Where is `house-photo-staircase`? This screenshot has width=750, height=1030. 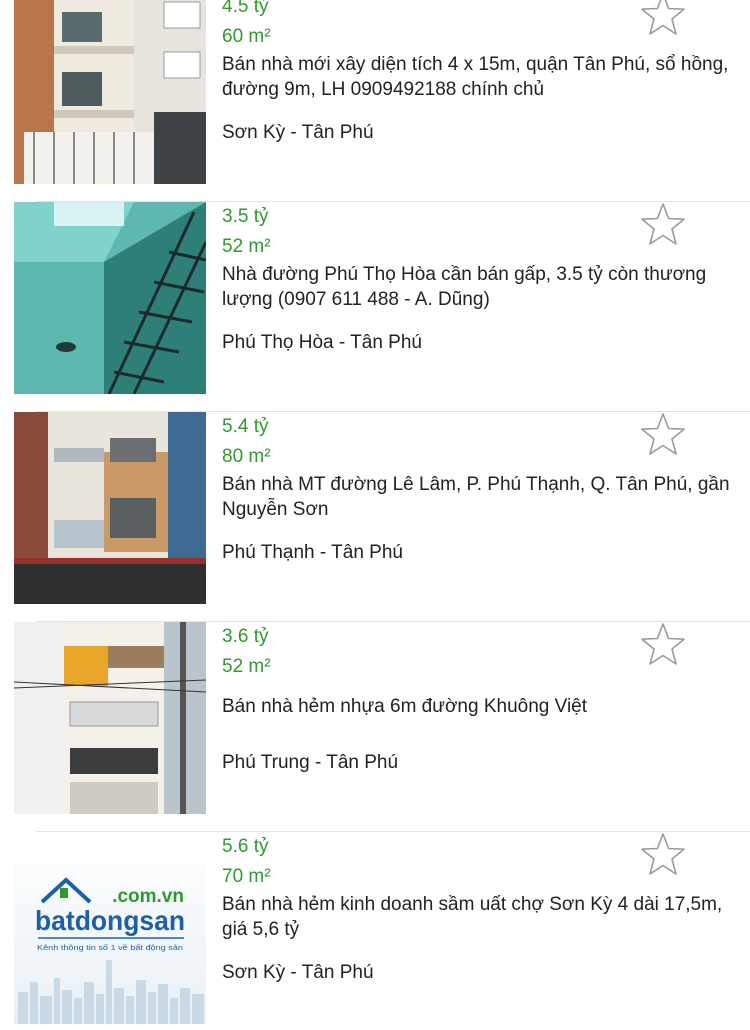
house-photo-staircase is located at coordinates (110, 298).